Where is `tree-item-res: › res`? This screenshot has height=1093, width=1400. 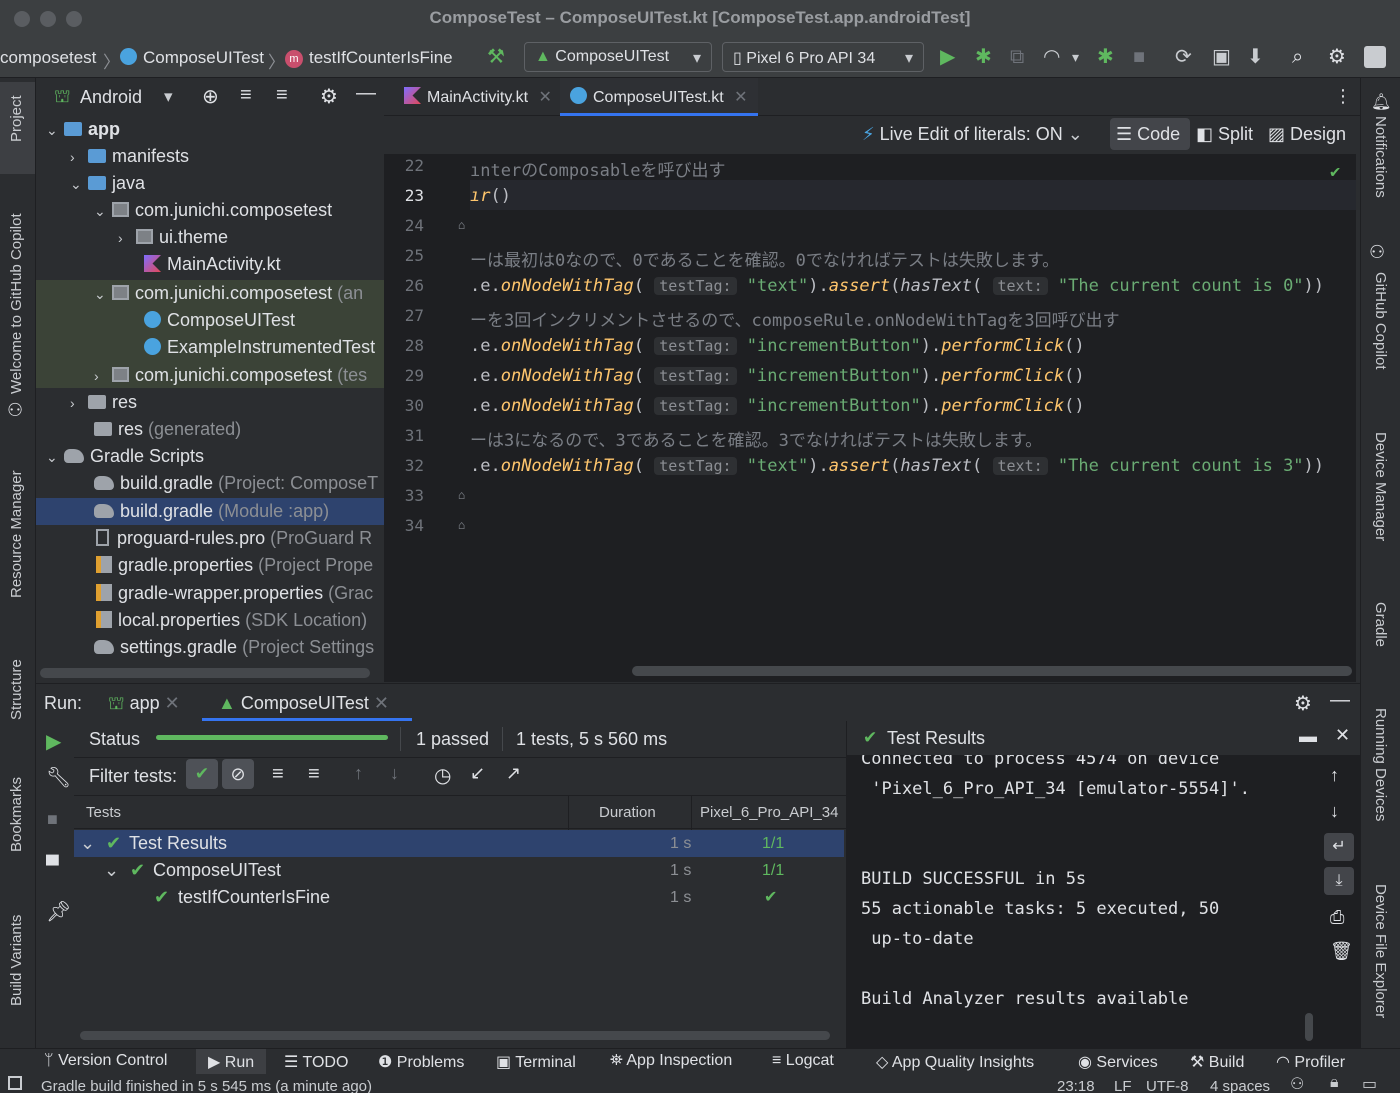 tree-item-res: › res is located at coordinates (103, 402).